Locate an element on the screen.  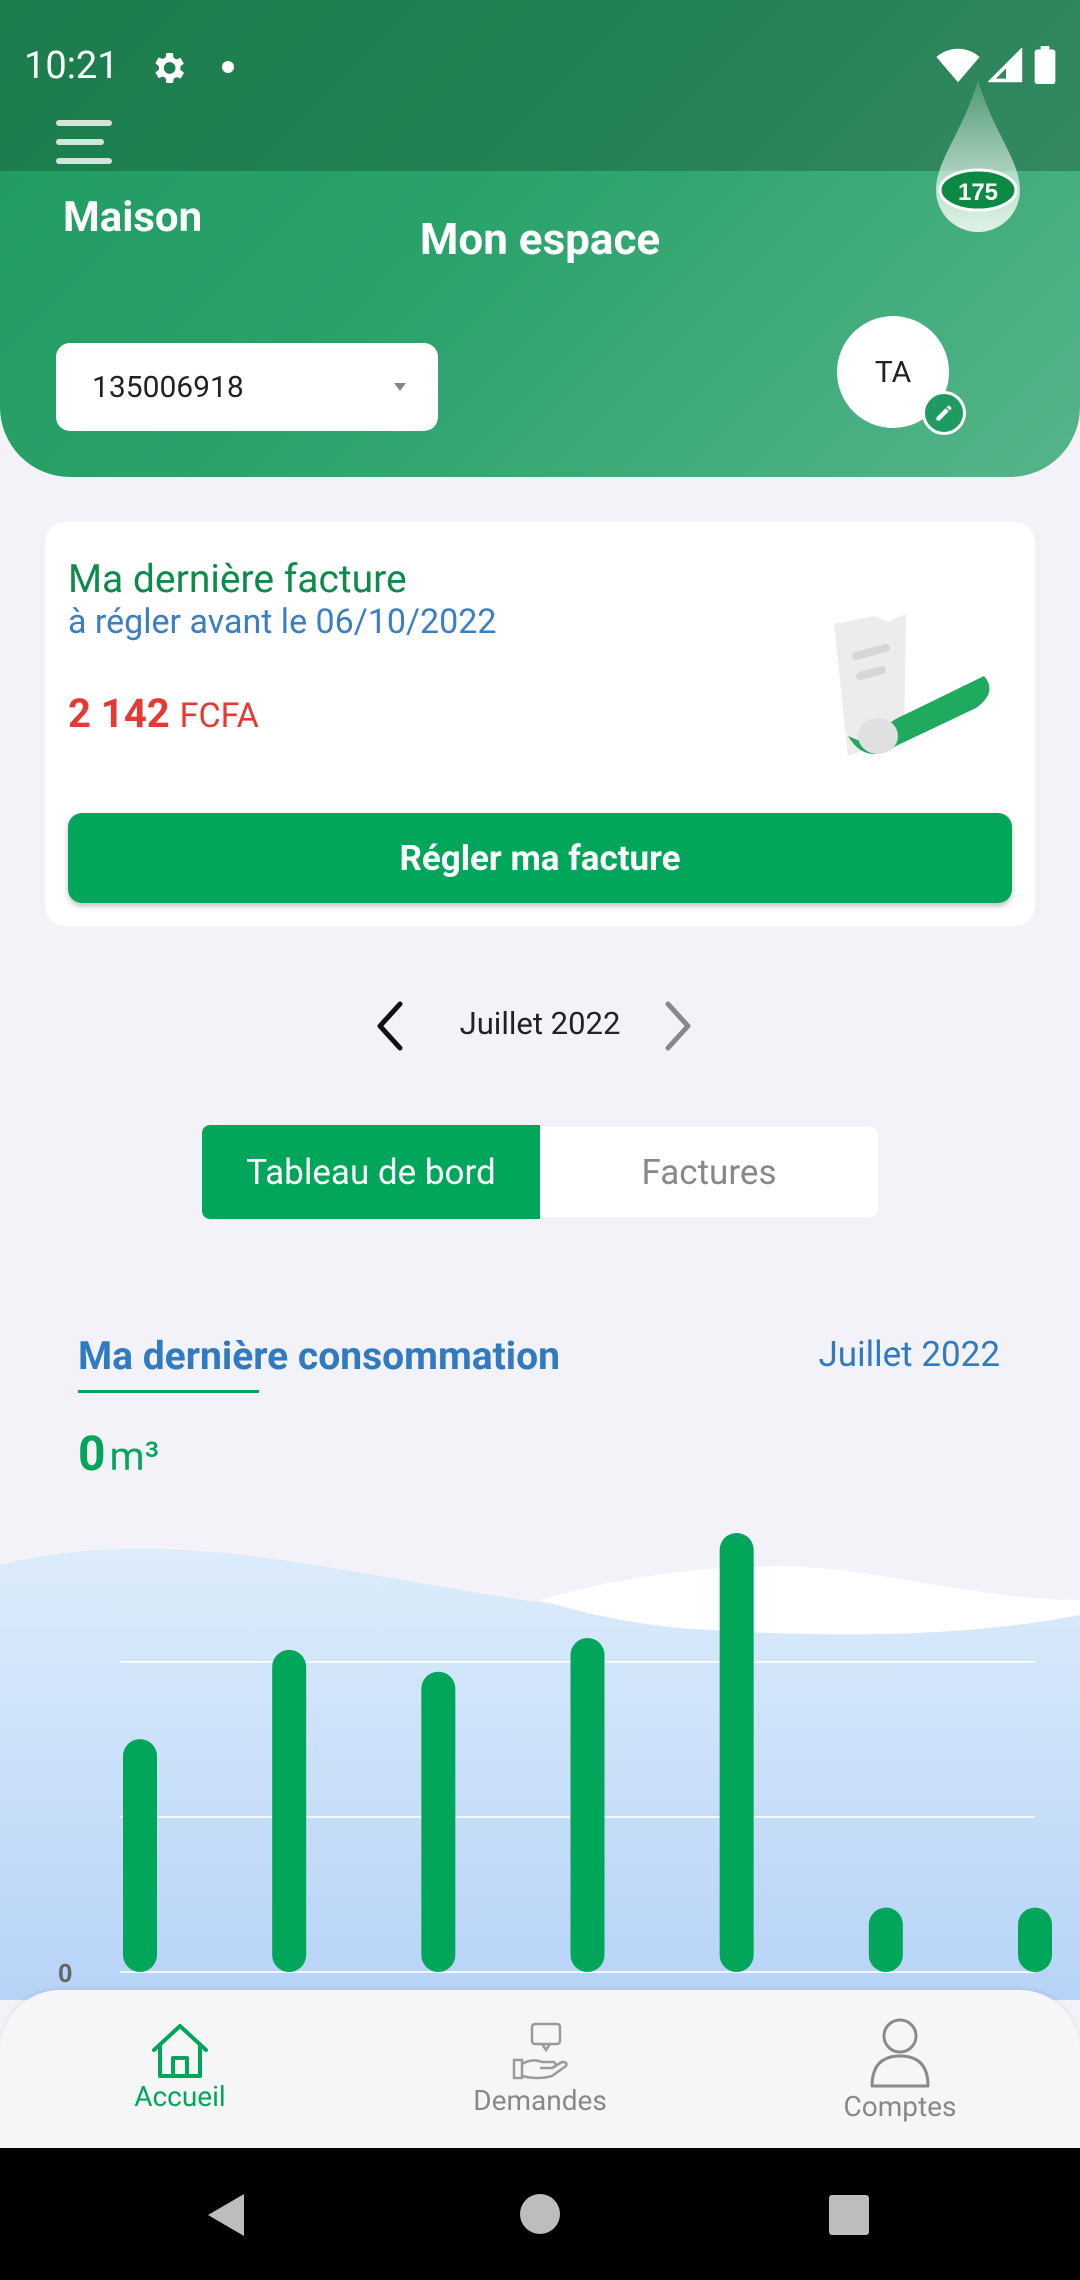
nav-requests: Demandes is located at coordinates (540, 2068).